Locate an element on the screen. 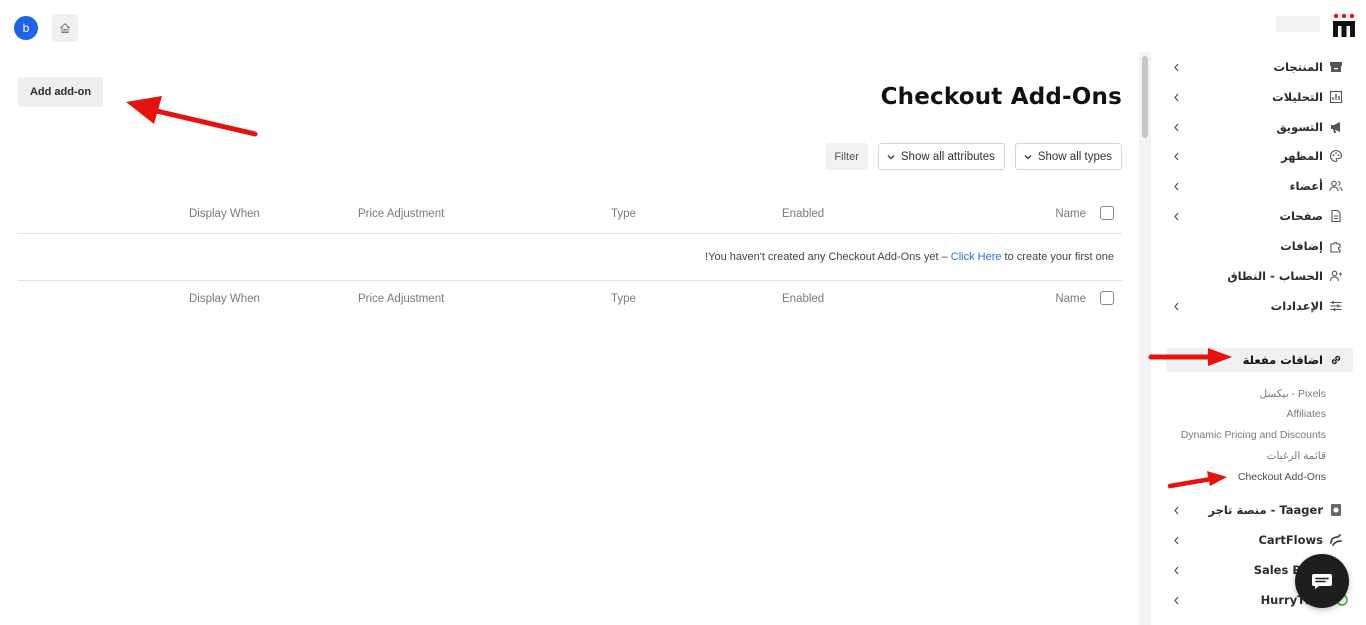 This screenshot has height=625, width=1366. filter-button: Filter is located at coordinates (846, 156).